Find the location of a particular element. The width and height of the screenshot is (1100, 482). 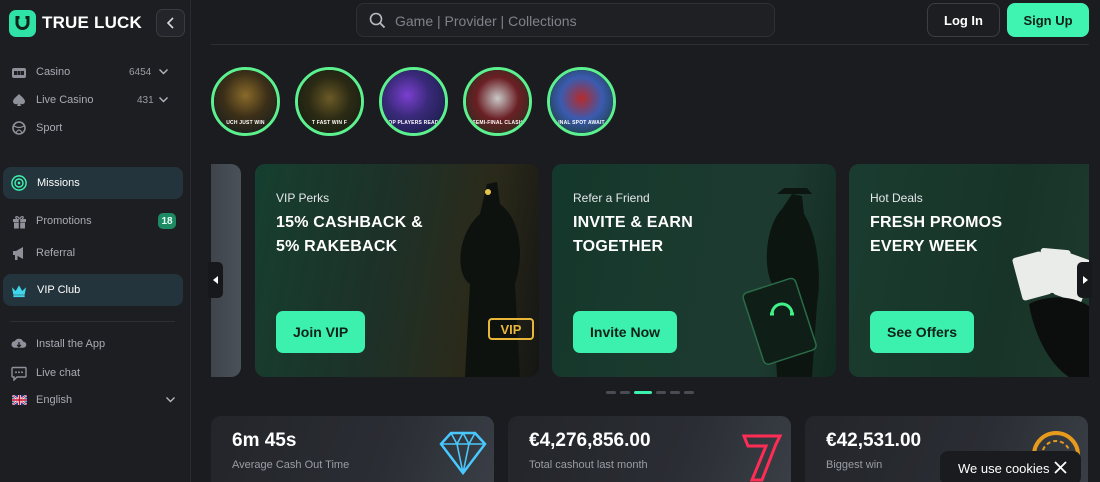

search-input is located at coordinates (575, 21).